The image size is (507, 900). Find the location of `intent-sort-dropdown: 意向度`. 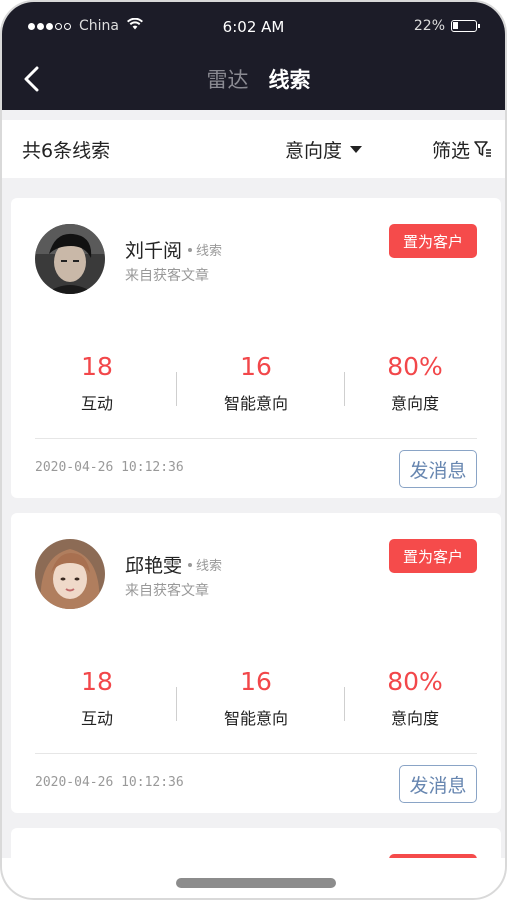

intent-sort-dropdown: 意向度 is located at coordinates (324, 149).